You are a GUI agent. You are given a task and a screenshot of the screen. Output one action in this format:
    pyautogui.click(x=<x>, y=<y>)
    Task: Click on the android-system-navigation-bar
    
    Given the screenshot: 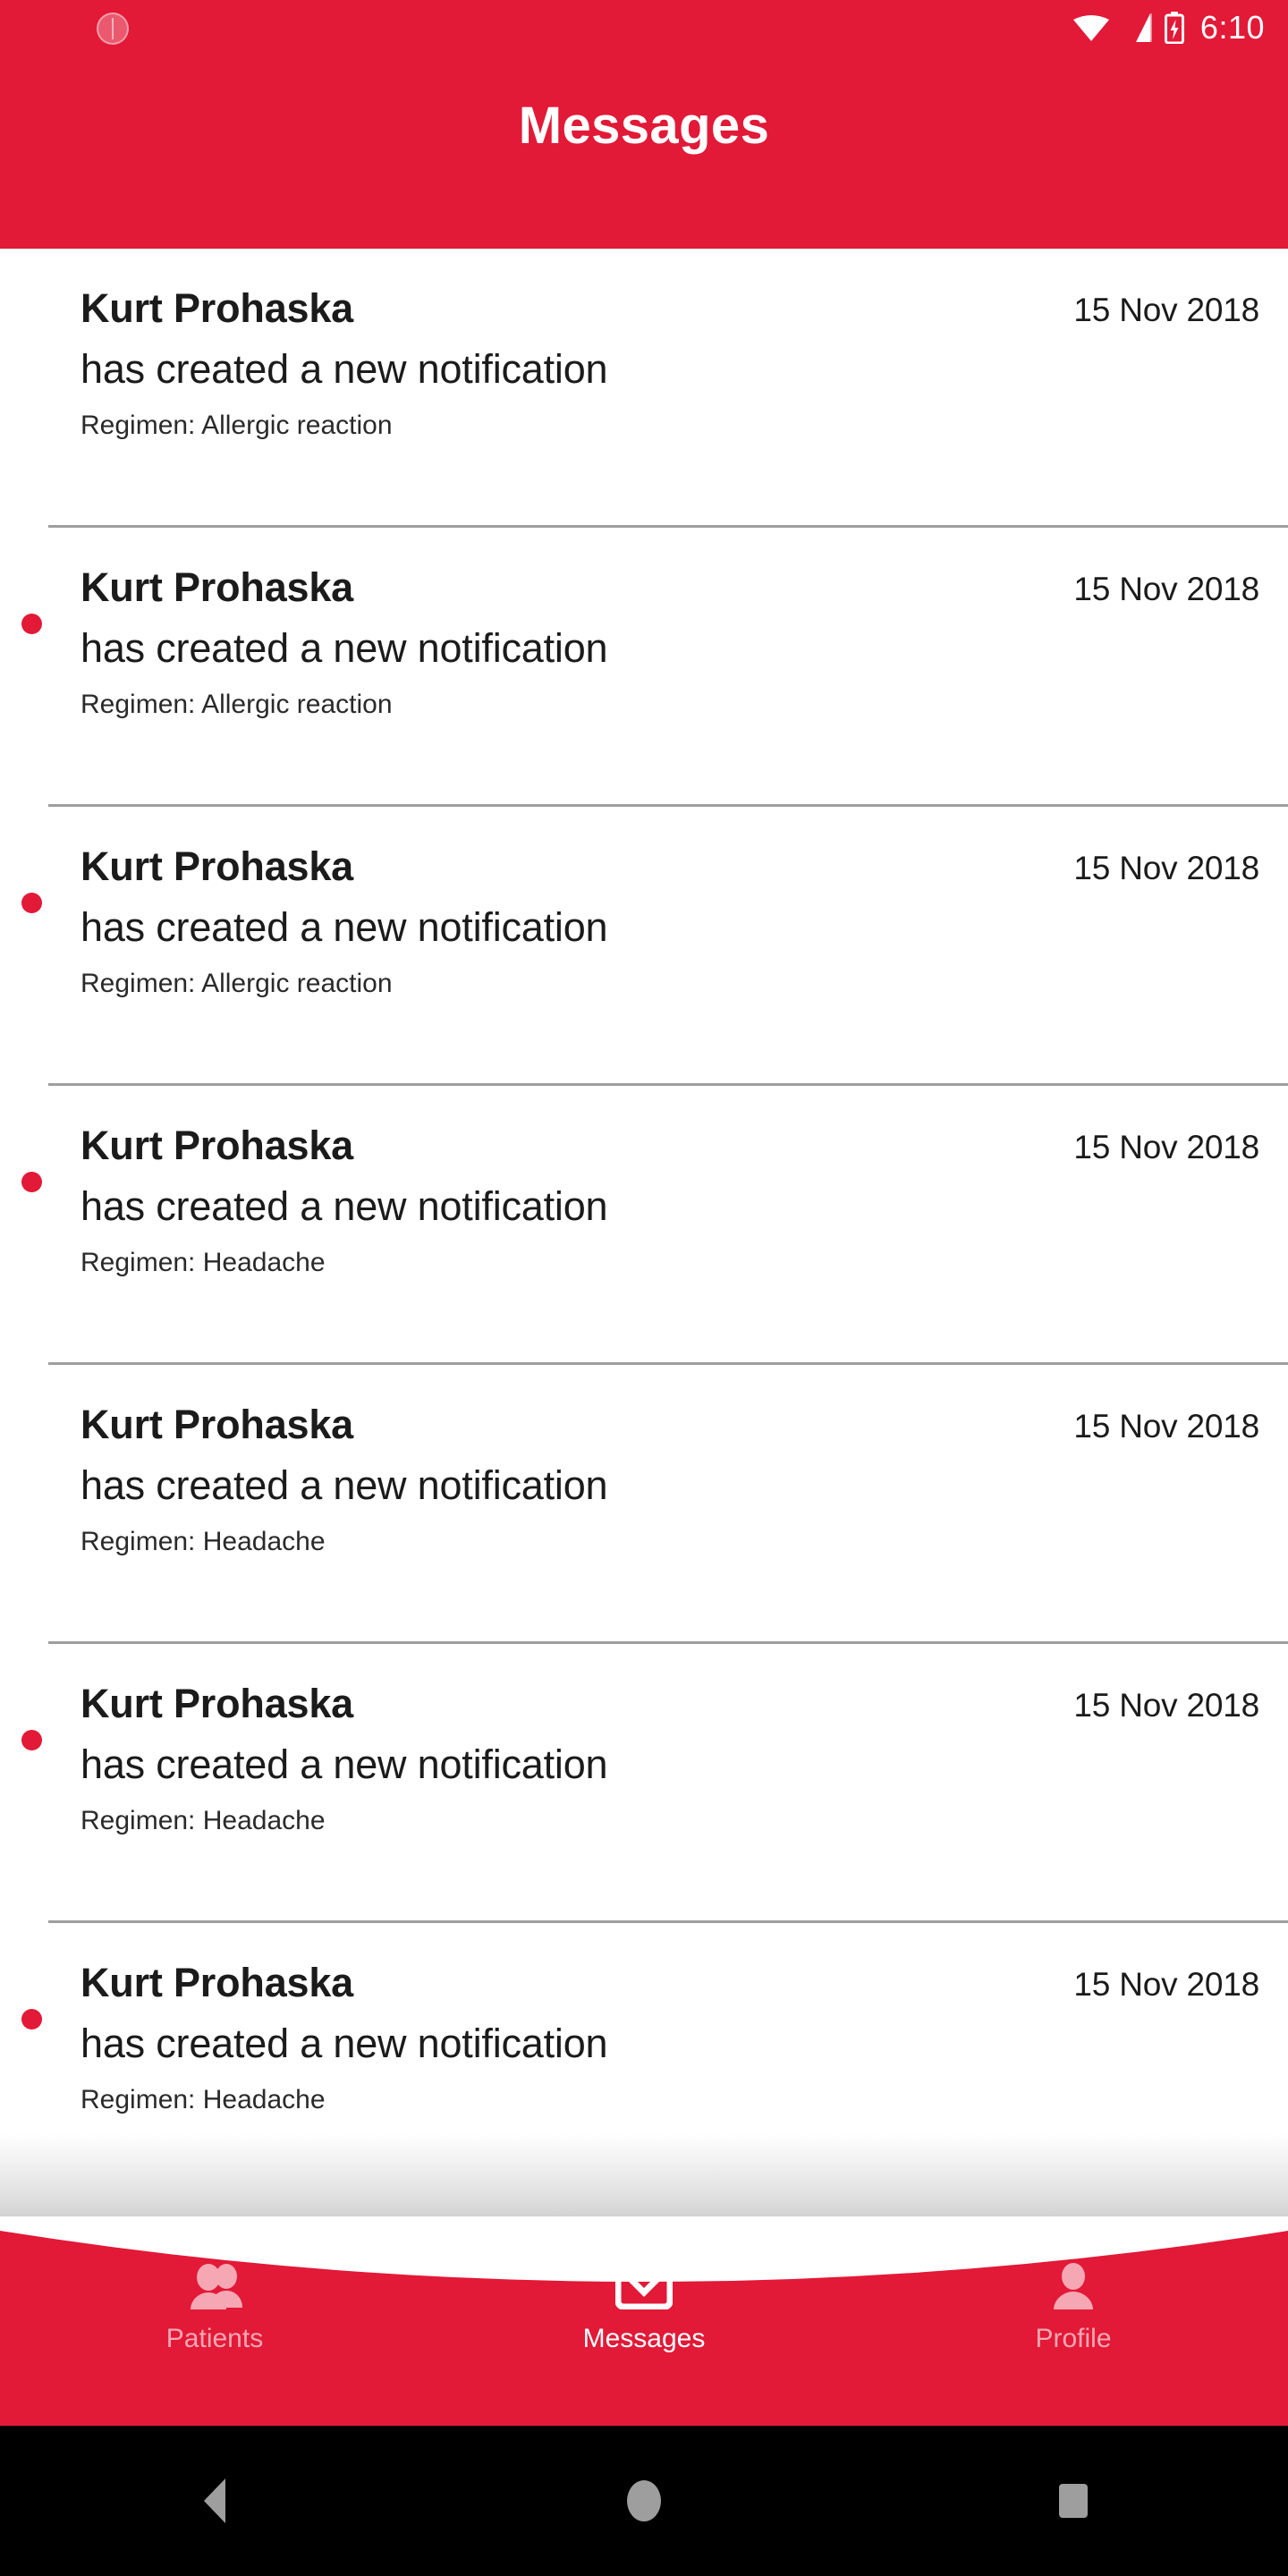 What is the action you would take?
    pyautogui.click(x=644, y=2501)
    